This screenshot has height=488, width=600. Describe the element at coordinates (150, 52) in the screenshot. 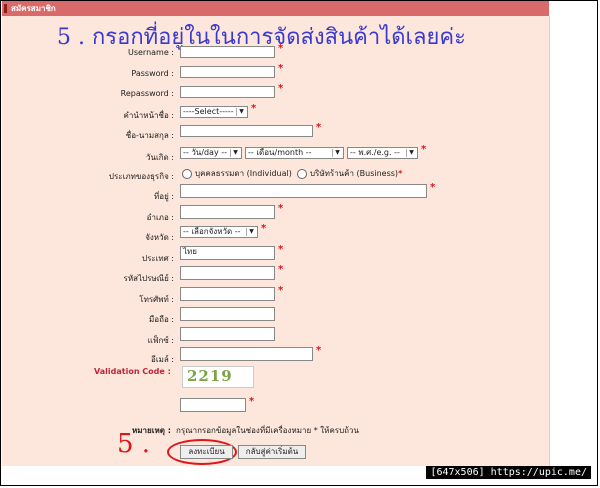

I see `username-label: Username :` at that location.